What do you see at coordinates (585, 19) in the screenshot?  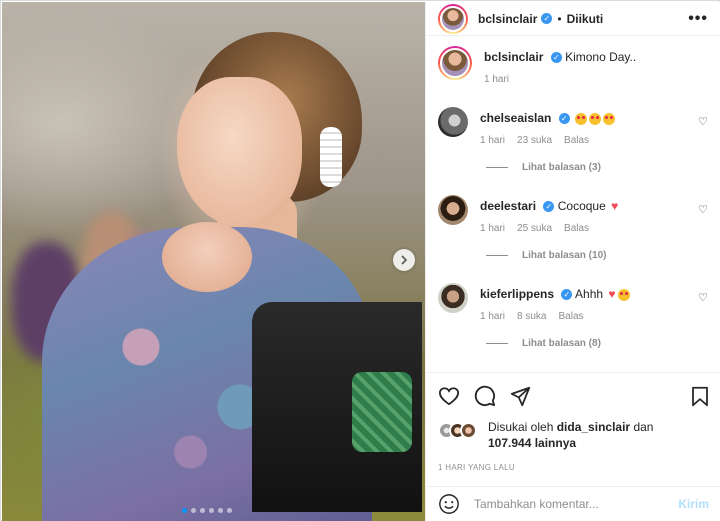 I see `follow-status-button: Diikuti` at bounding box center [585, 19].